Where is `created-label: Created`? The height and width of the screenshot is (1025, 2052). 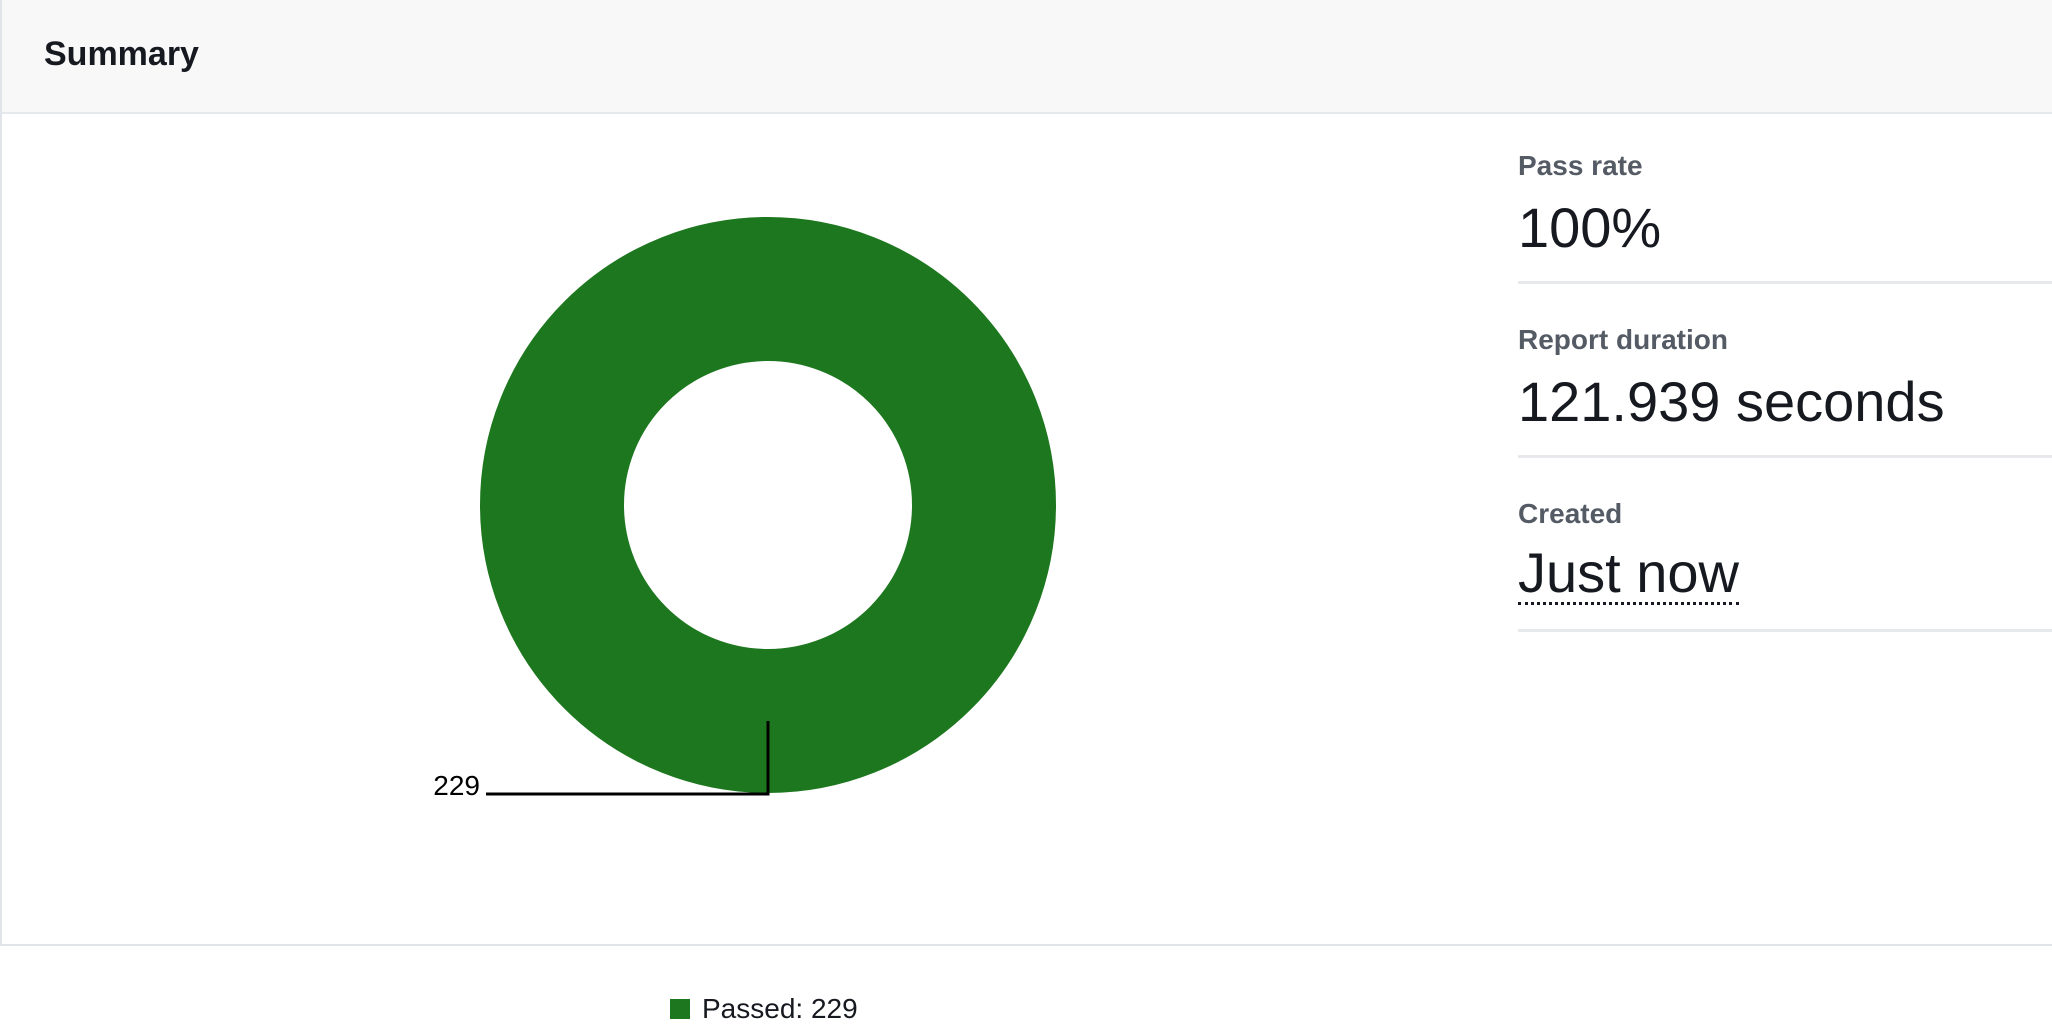 created-label: Created is located at coordinates (1570, 513).